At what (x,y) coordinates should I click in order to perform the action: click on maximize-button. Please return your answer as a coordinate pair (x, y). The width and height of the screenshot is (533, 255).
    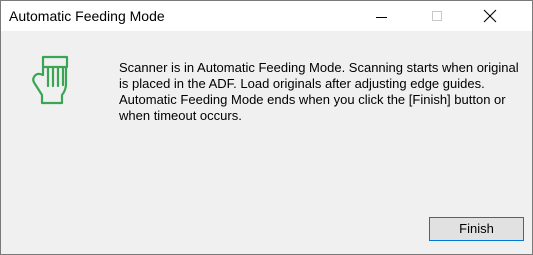
    Looking at the image, I should click on (438, 16).